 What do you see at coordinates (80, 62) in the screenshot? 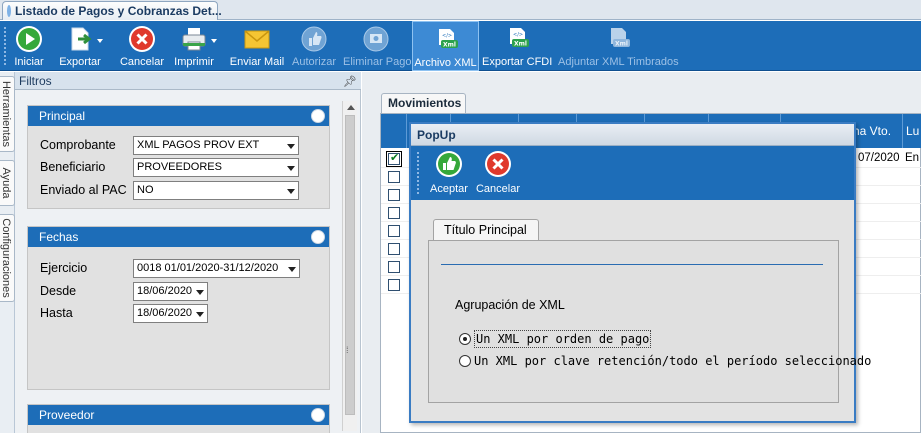
I see `exportar-label: Exportar` at bounding box center [80, 62].